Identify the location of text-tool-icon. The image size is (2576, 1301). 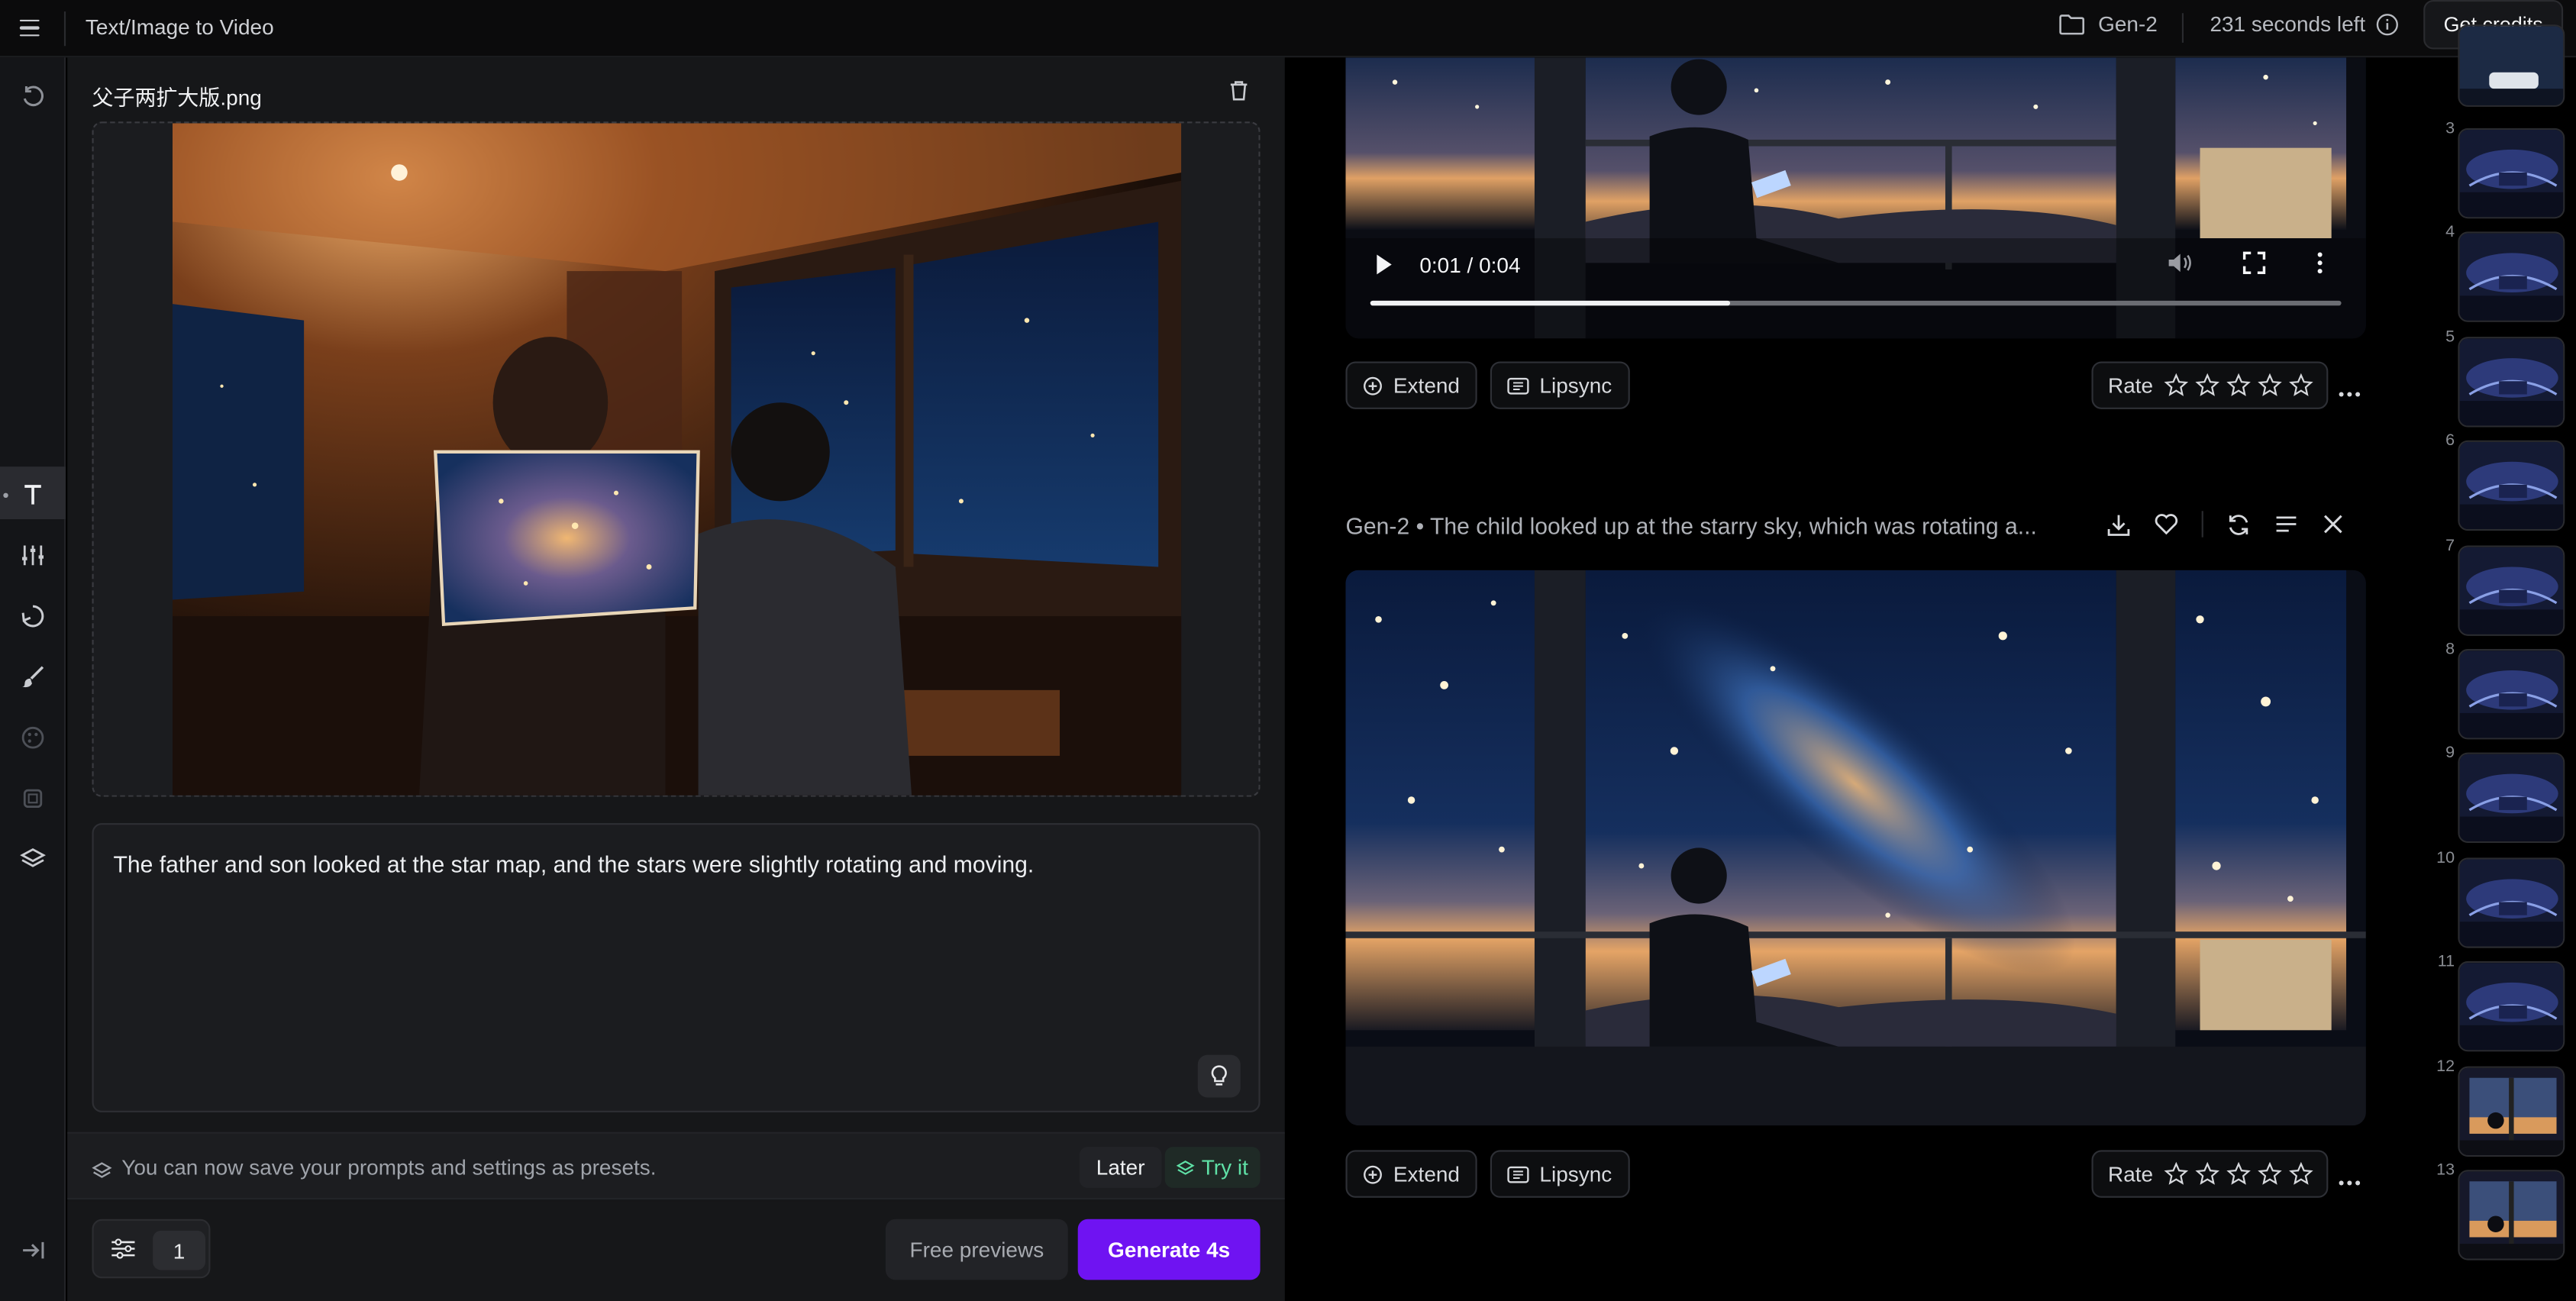
(33, 495).